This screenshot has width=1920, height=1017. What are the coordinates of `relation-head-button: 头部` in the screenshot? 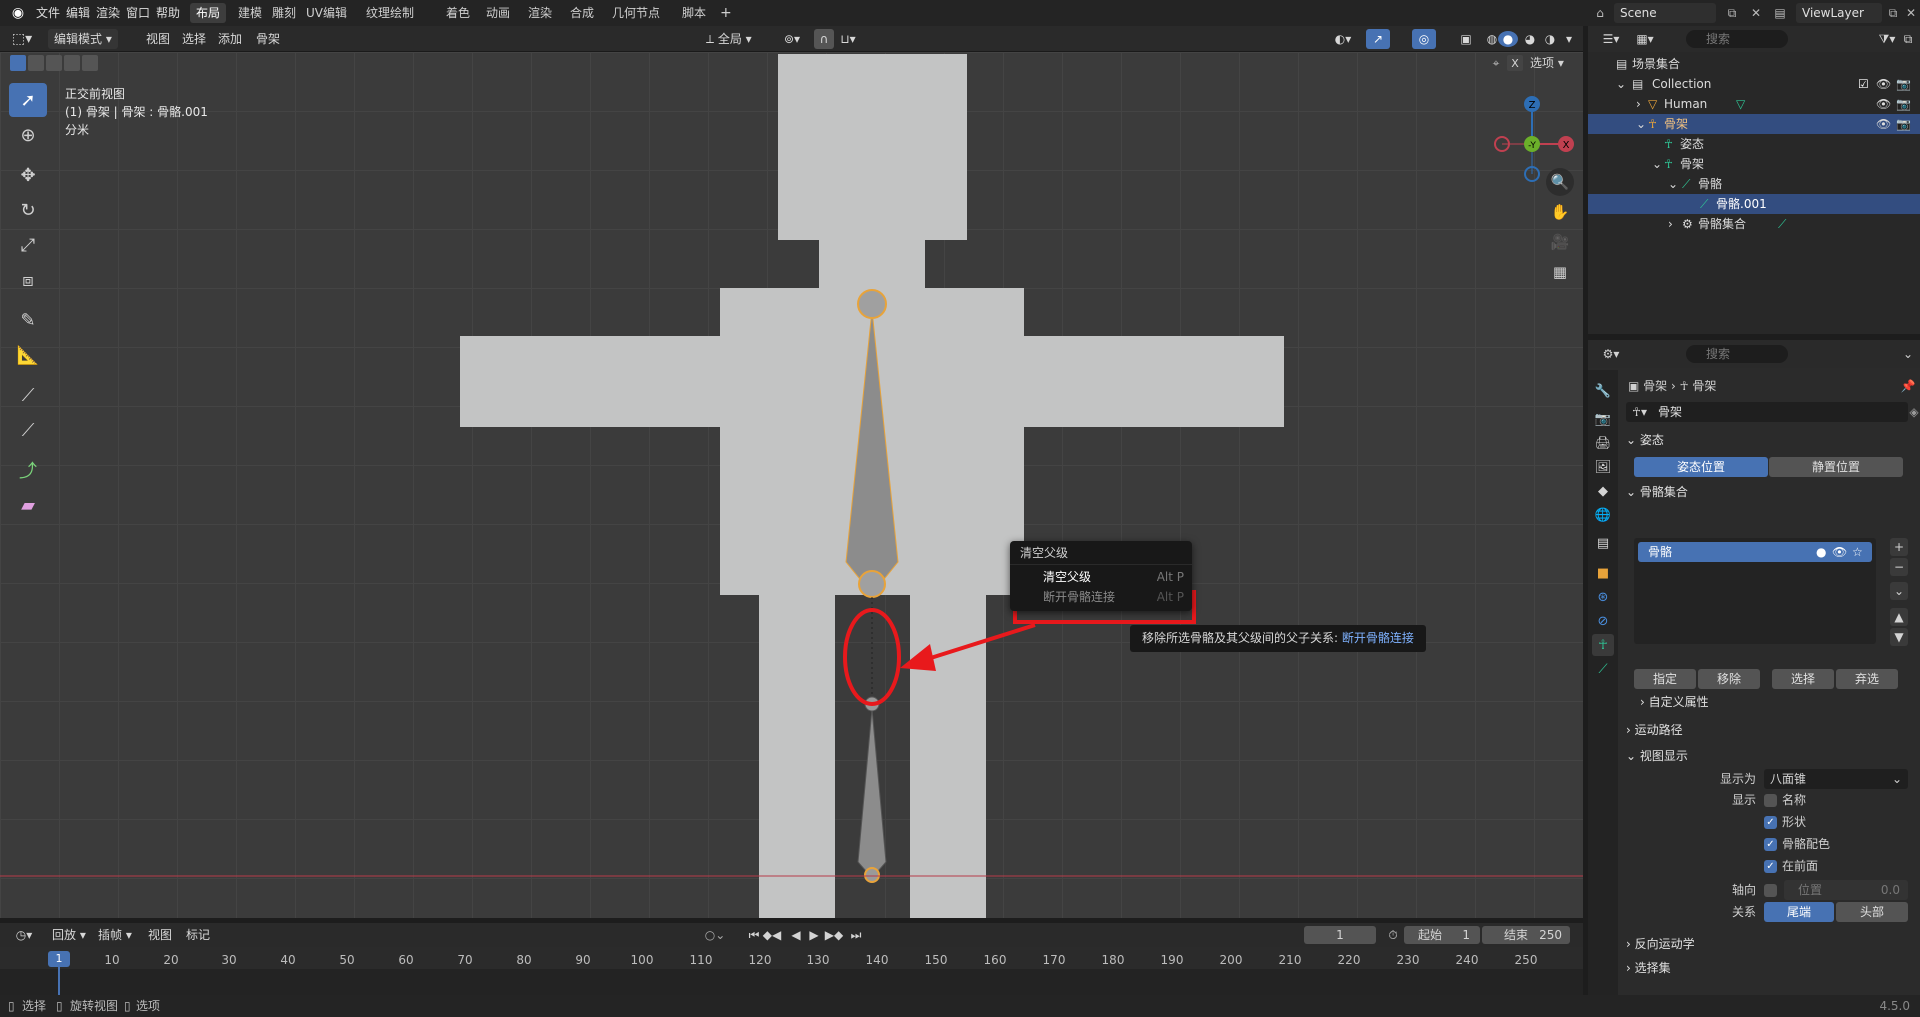 It's located at (1872, 912).